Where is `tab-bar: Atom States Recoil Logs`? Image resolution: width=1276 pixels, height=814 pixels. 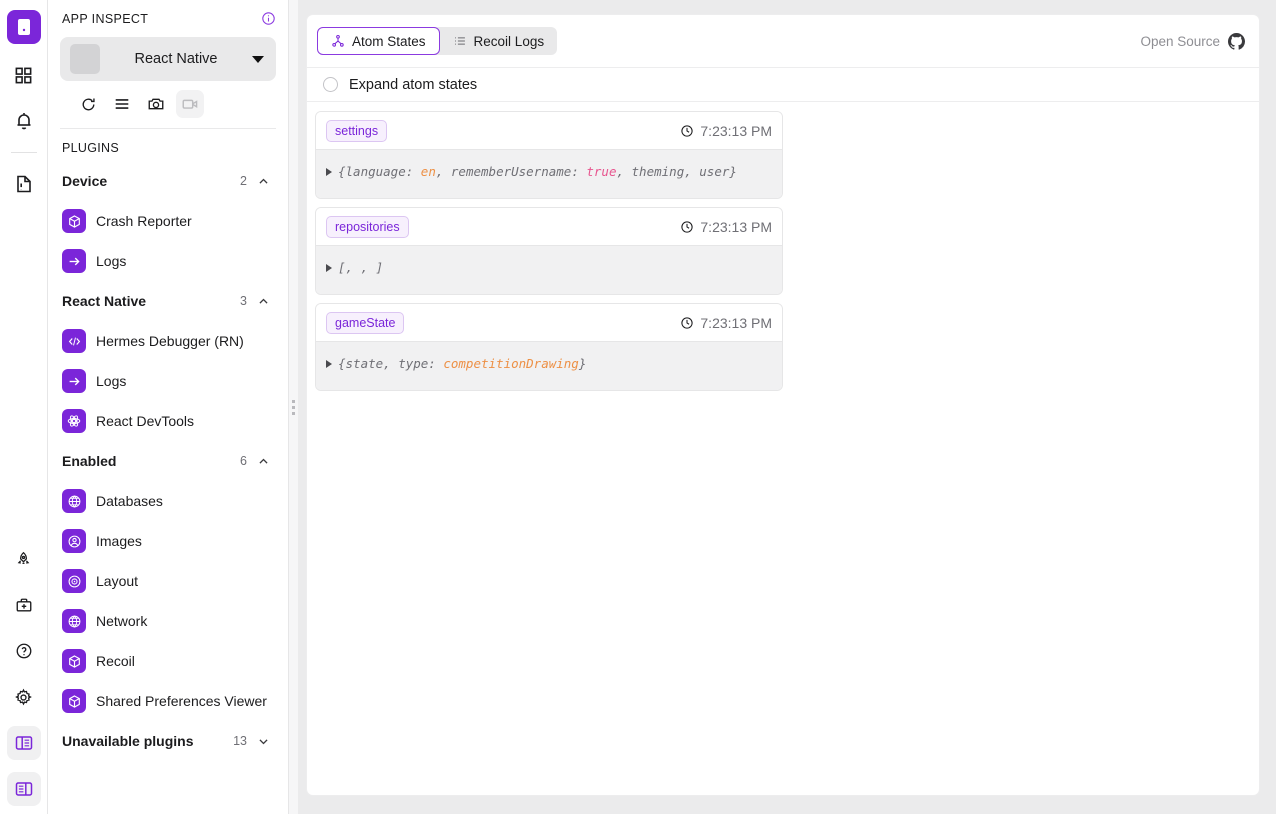 tab-bar: Atom States Recoil Logs is located at coordinates (437, 41).